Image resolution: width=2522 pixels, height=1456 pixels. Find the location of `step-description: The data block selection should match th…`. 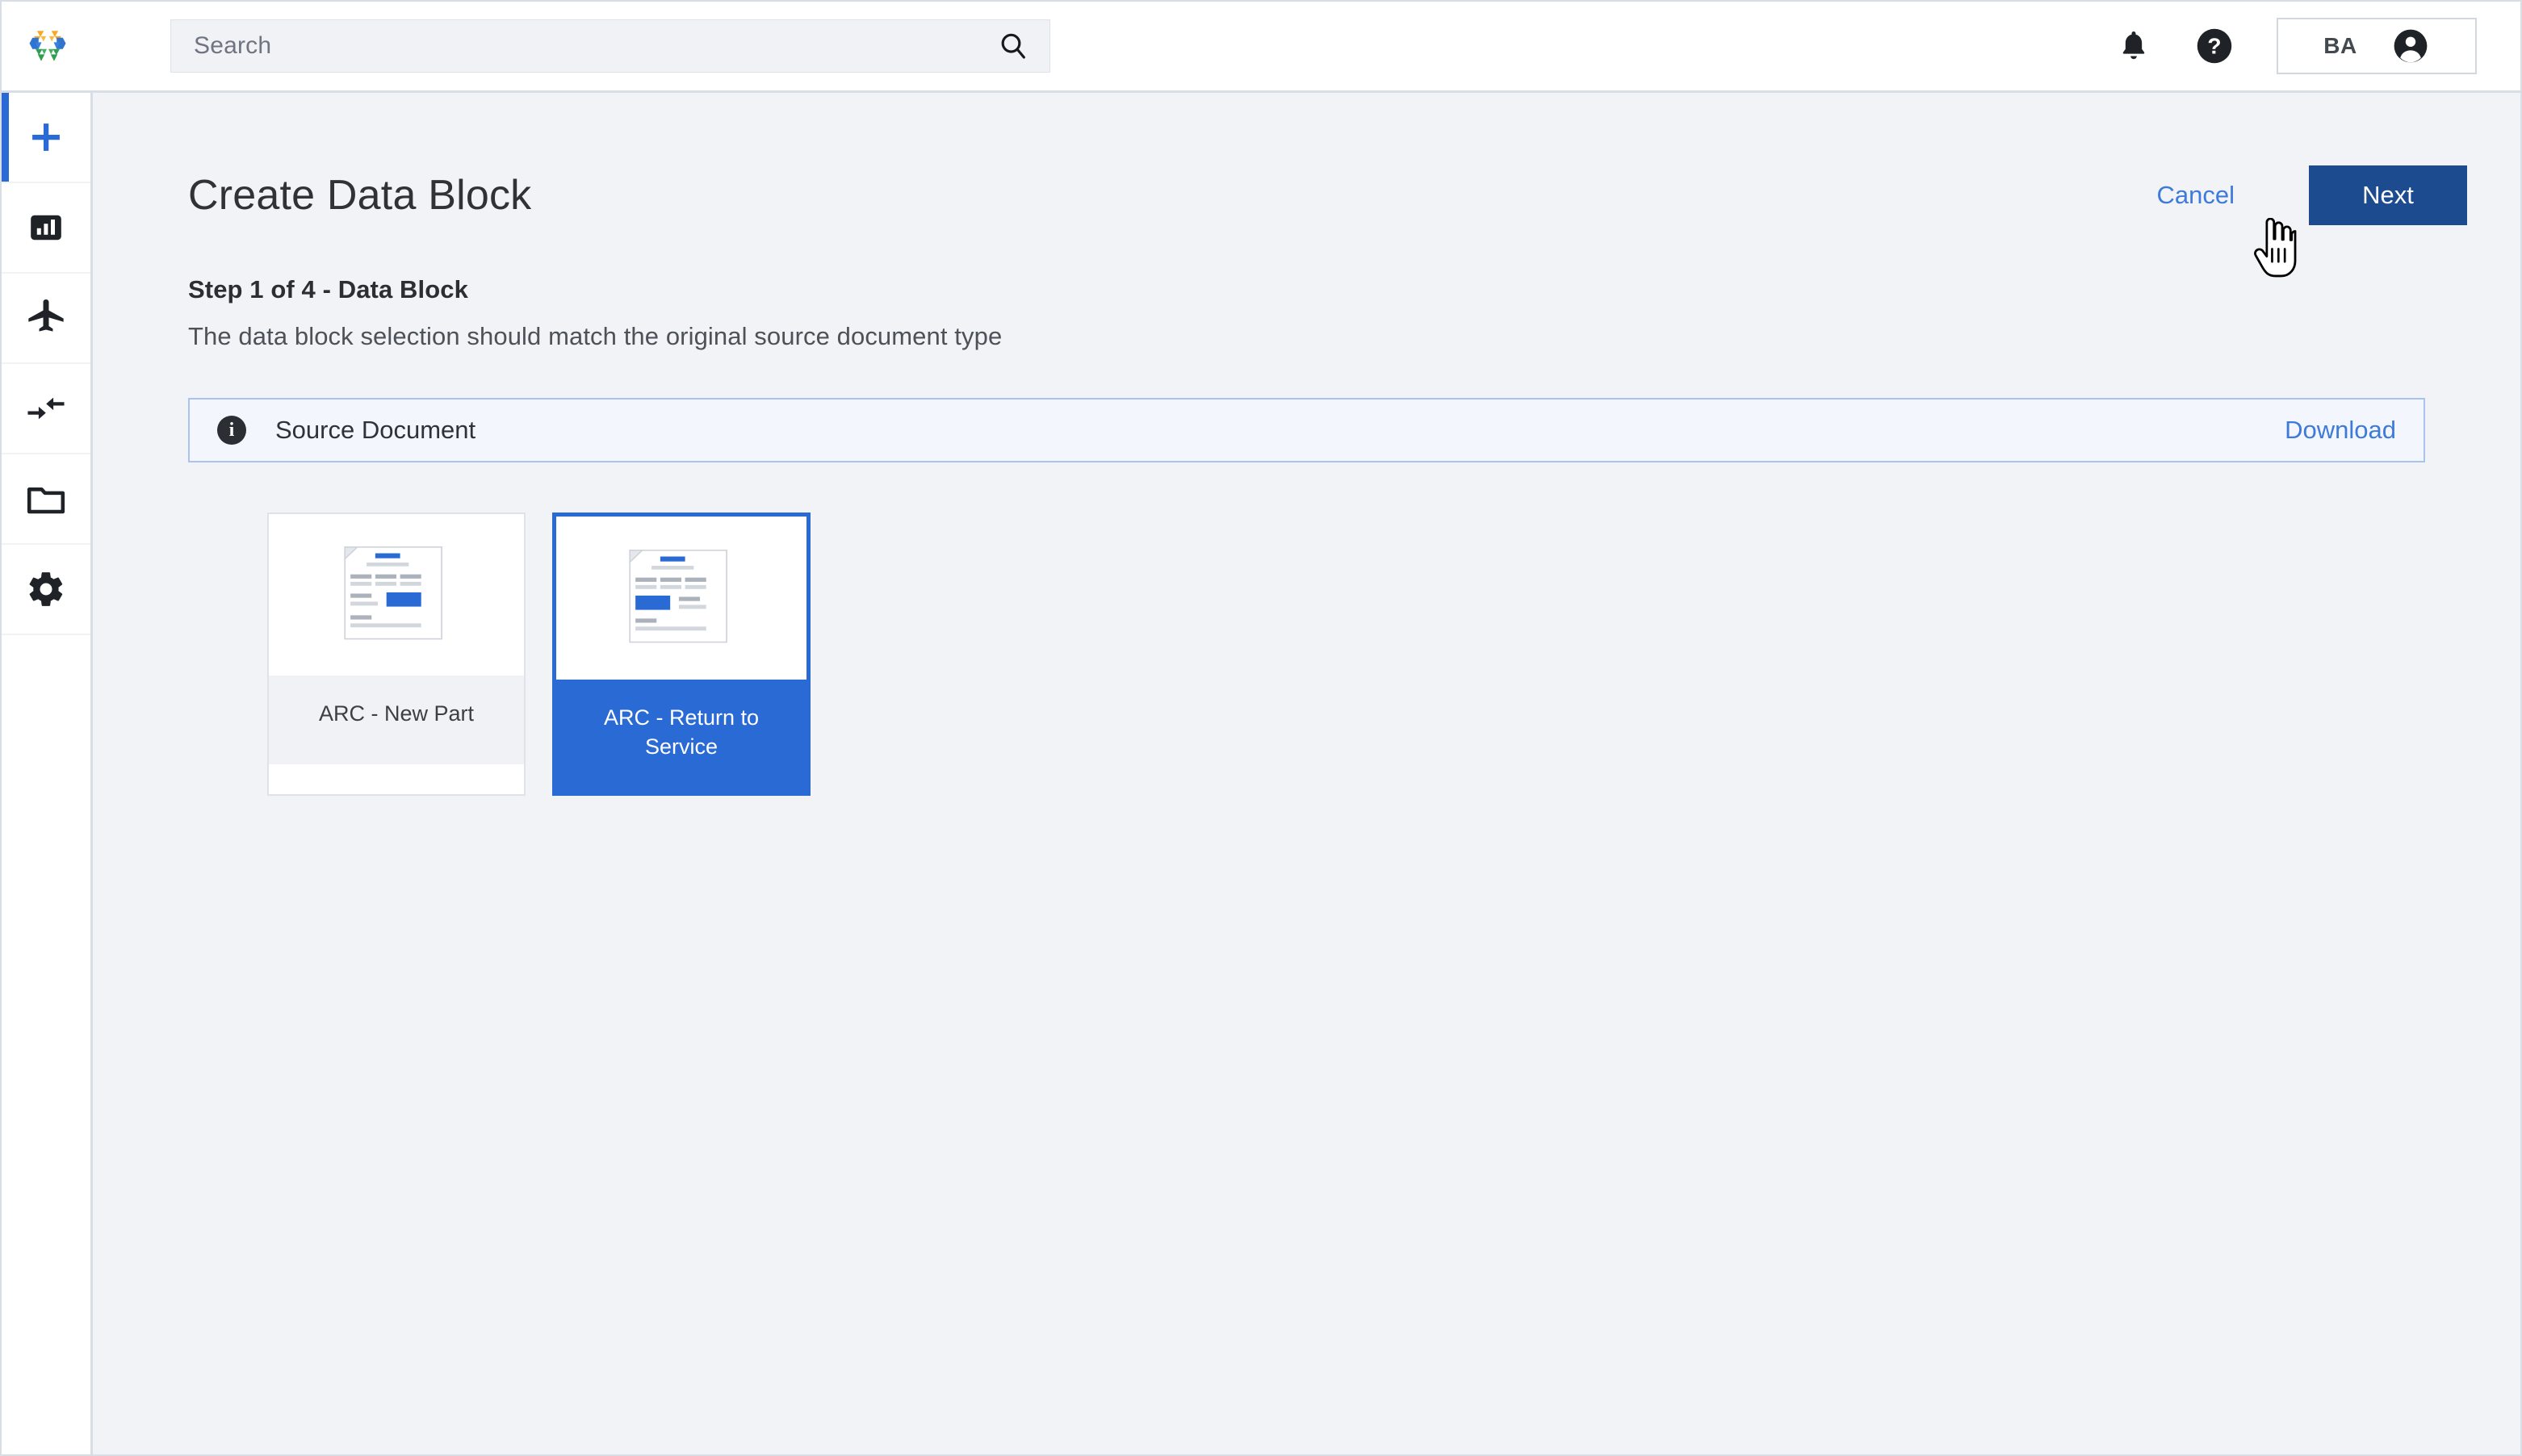

step-description: The data block selection should match th… is located at coordinates (595, 336).